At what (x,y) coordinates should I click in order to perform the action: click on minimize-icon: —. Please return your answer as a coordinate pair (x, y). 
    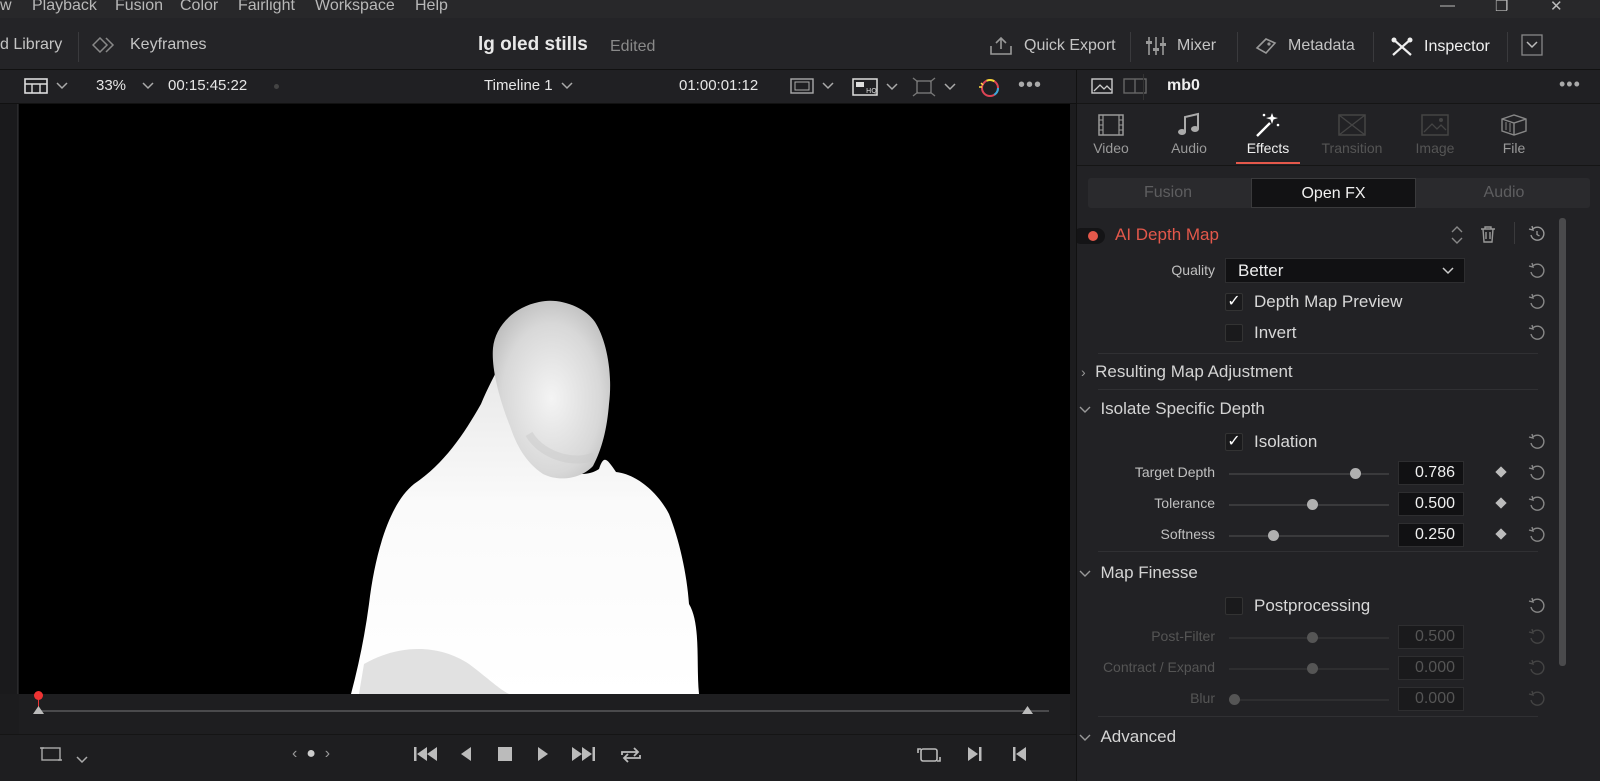
    Looking at the image, I should click on (1447, 7).